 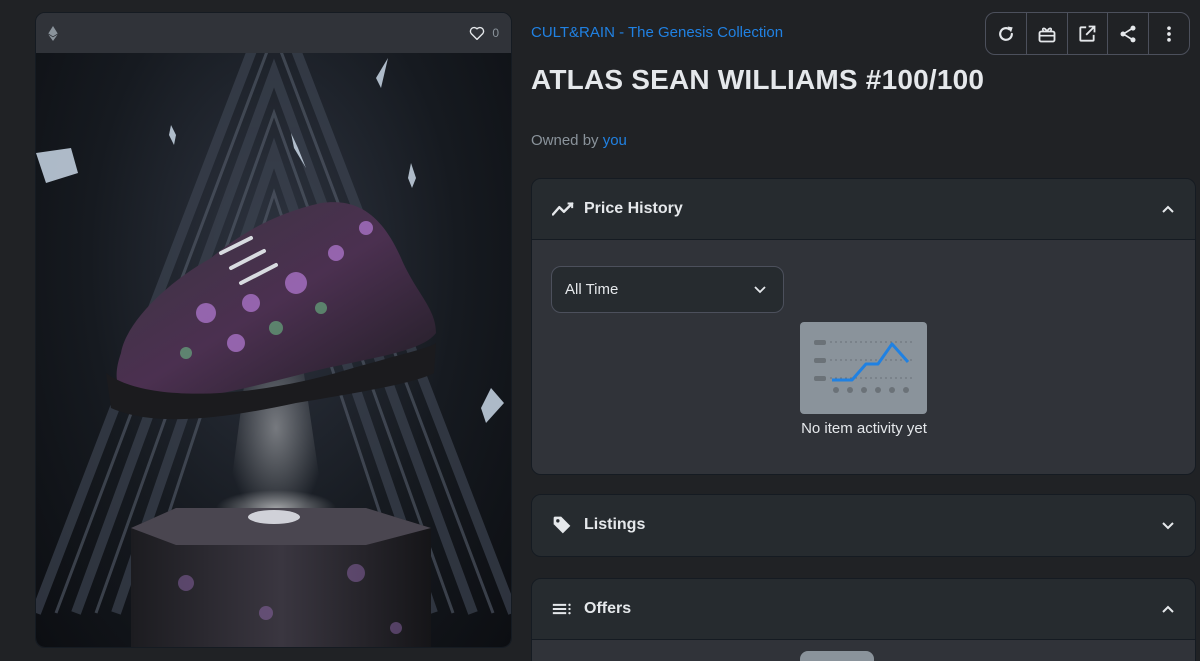 I want to click on external-link-icon, so click(x=1087, y=34).